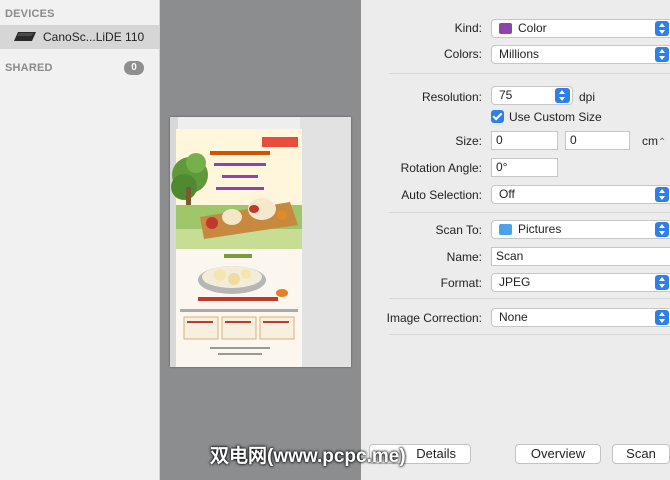  I want to click on image-correction-popup: None, so click(580, 317).